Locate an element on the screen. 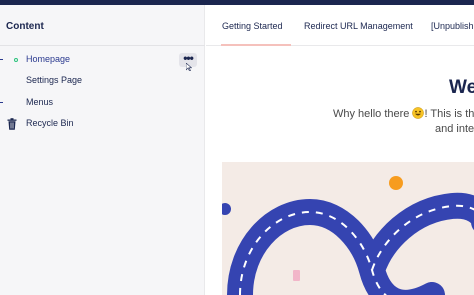 This screenshot has height=295, width=474. tree-item-label: Homepage is located at coordinates (48, 59).